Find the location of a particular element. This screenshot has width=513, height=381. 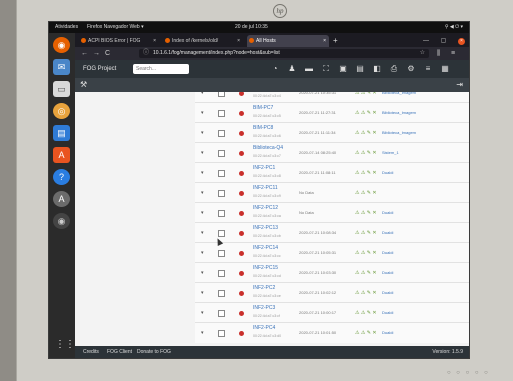

help-icon: ? is located at coordinates (61, 177).